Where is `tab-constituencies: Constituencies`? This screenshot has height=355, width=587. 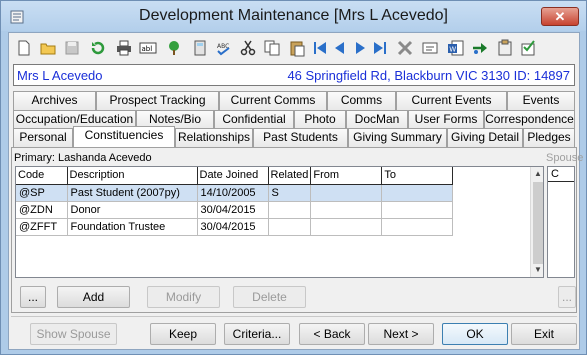
tab-constituencies: Constituencies is located at coordinates (124, 136).